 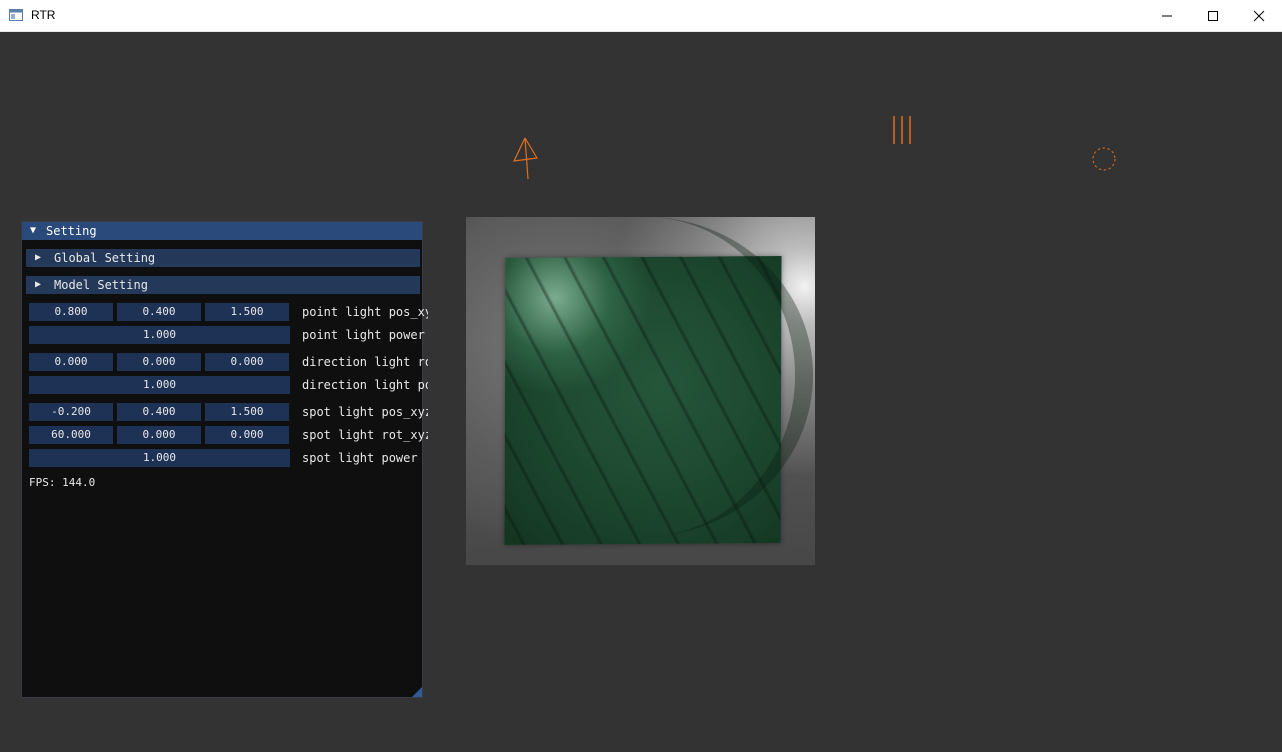 I want to click on setting-panel-title: Setting, so click(x=71, y=231).